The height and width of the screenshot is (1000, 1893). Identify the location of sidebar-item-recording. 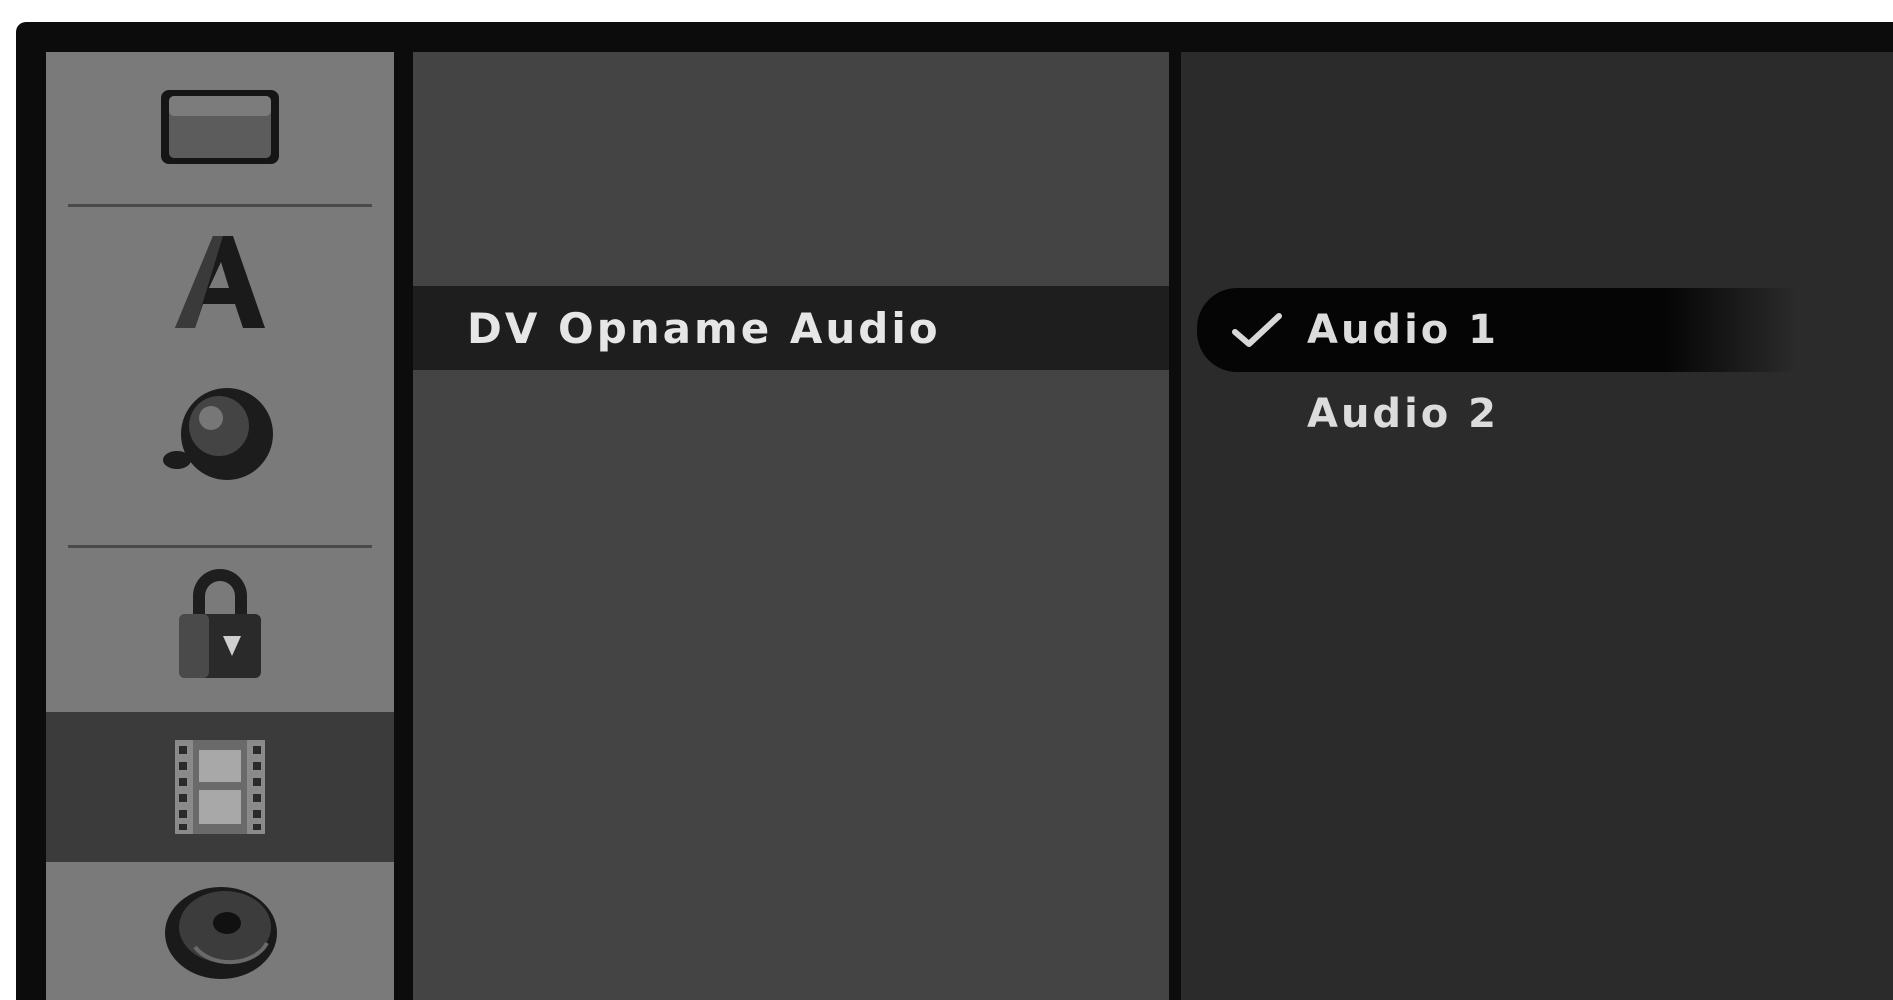
(220, 787).